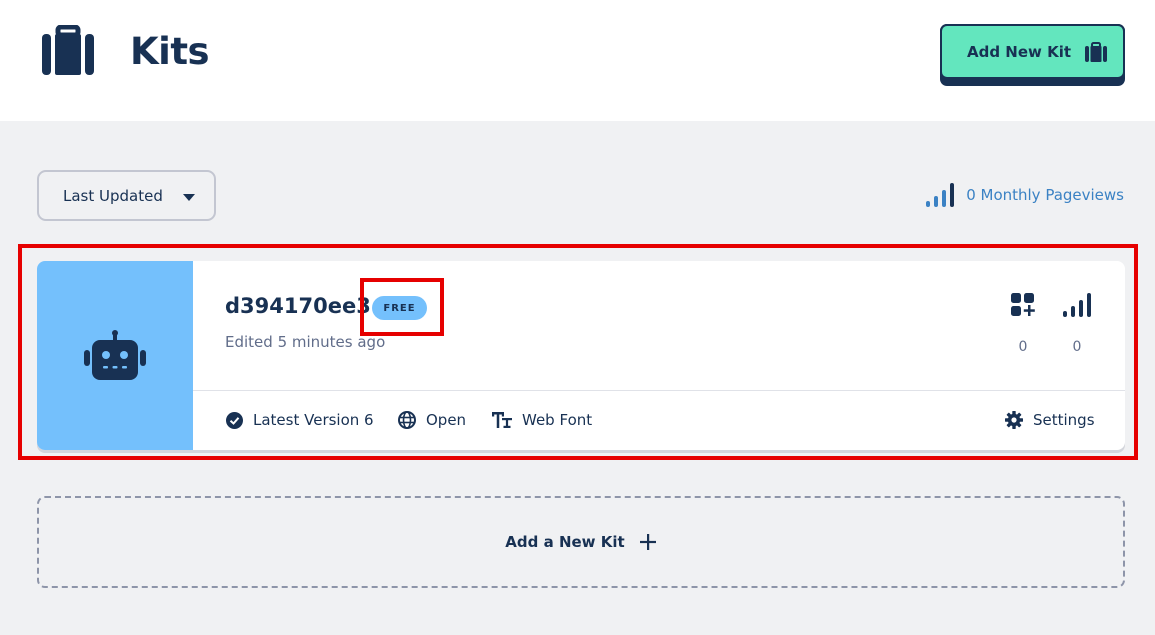  I want to click on add-a-new-kit-button: Add a New Kit, so click(581, 542).